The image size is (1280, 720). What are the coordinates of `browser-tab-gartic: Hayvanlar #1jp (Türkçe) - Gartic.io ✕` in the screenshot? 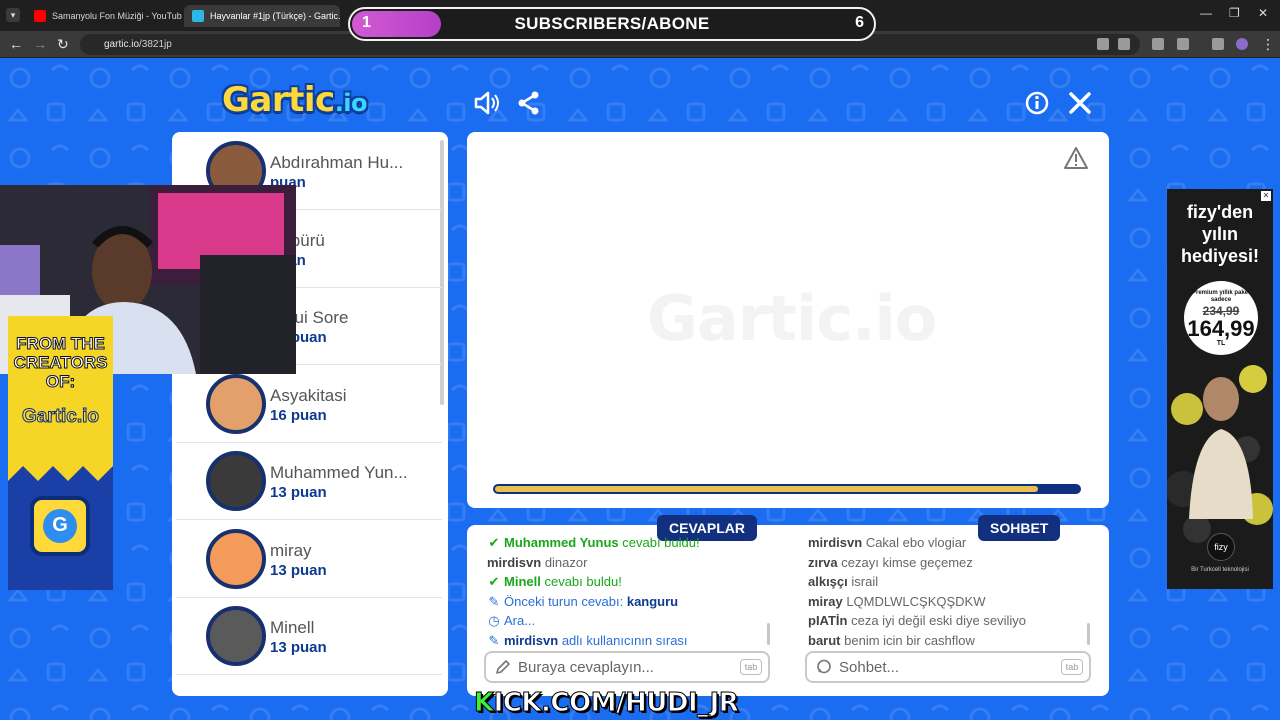 It's located at (262, 16).